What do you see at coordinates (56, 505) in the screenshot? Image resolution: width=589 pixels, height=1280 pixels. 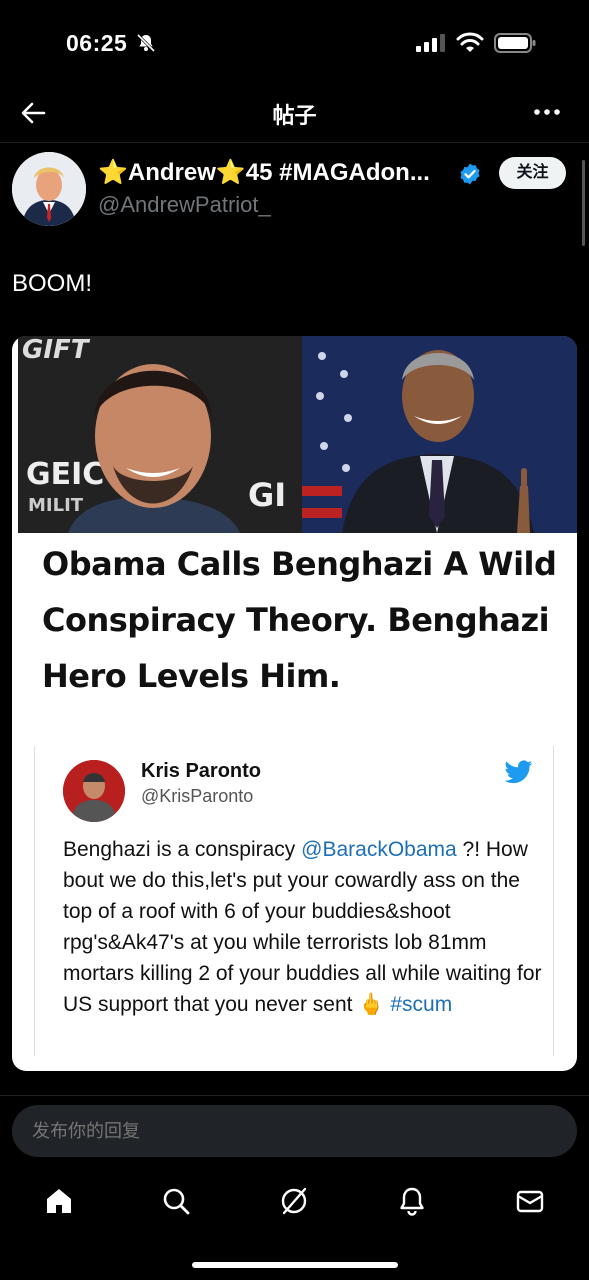 I see `photo-sign-text-low: MILIT` at bounding box center [56, 505].